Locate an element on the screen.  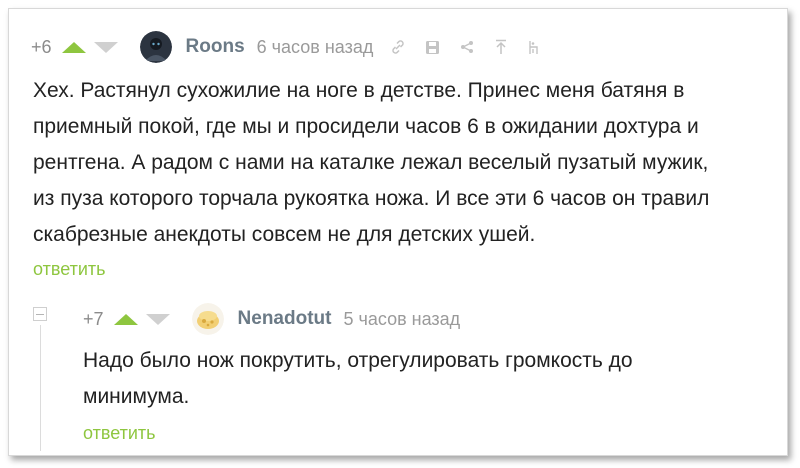
save-icon is located at coordinates (432, 47).